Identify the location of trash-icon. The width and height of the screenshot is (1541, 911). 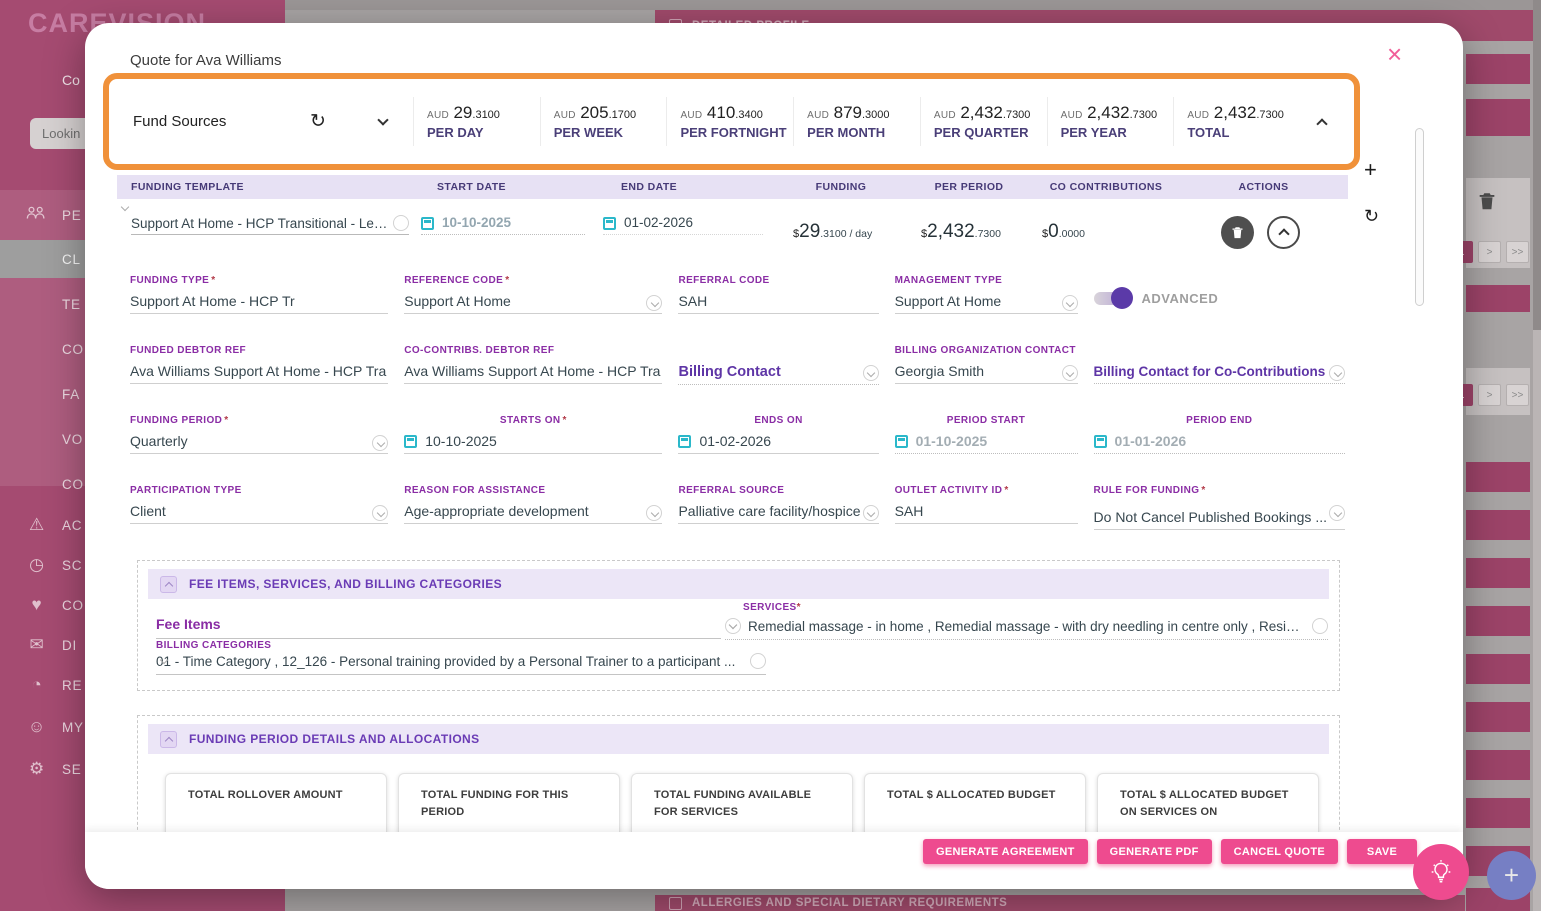
(1487, 201).